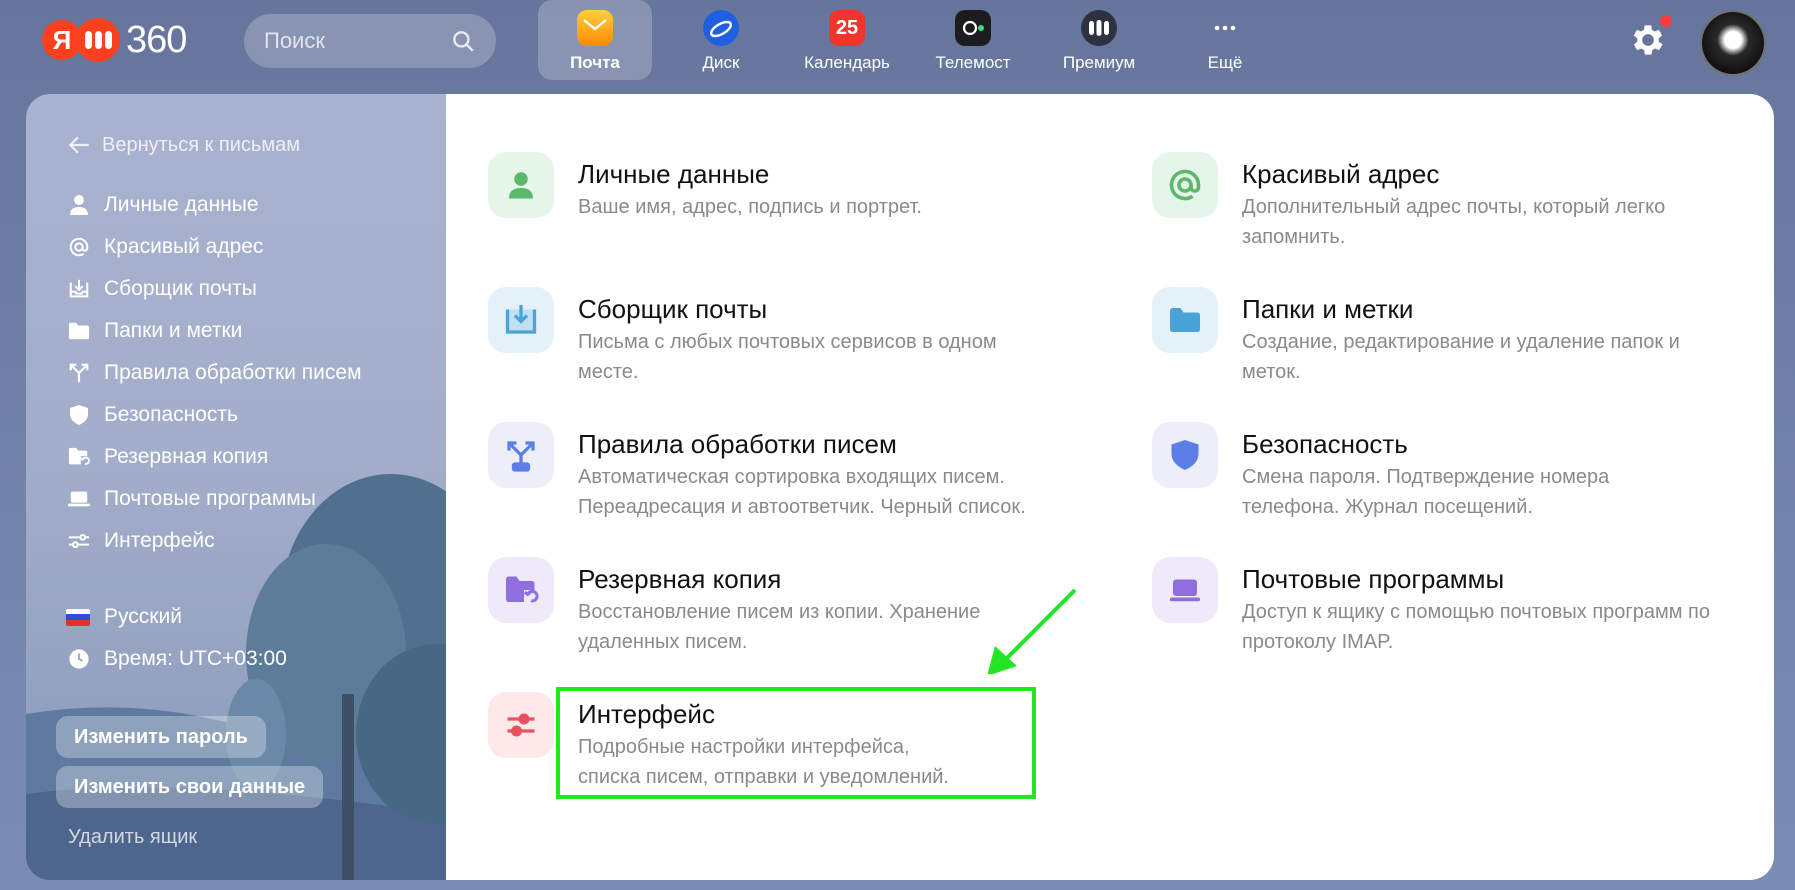  I want to click on card-title: Сборщик почты, so click(673, 309).